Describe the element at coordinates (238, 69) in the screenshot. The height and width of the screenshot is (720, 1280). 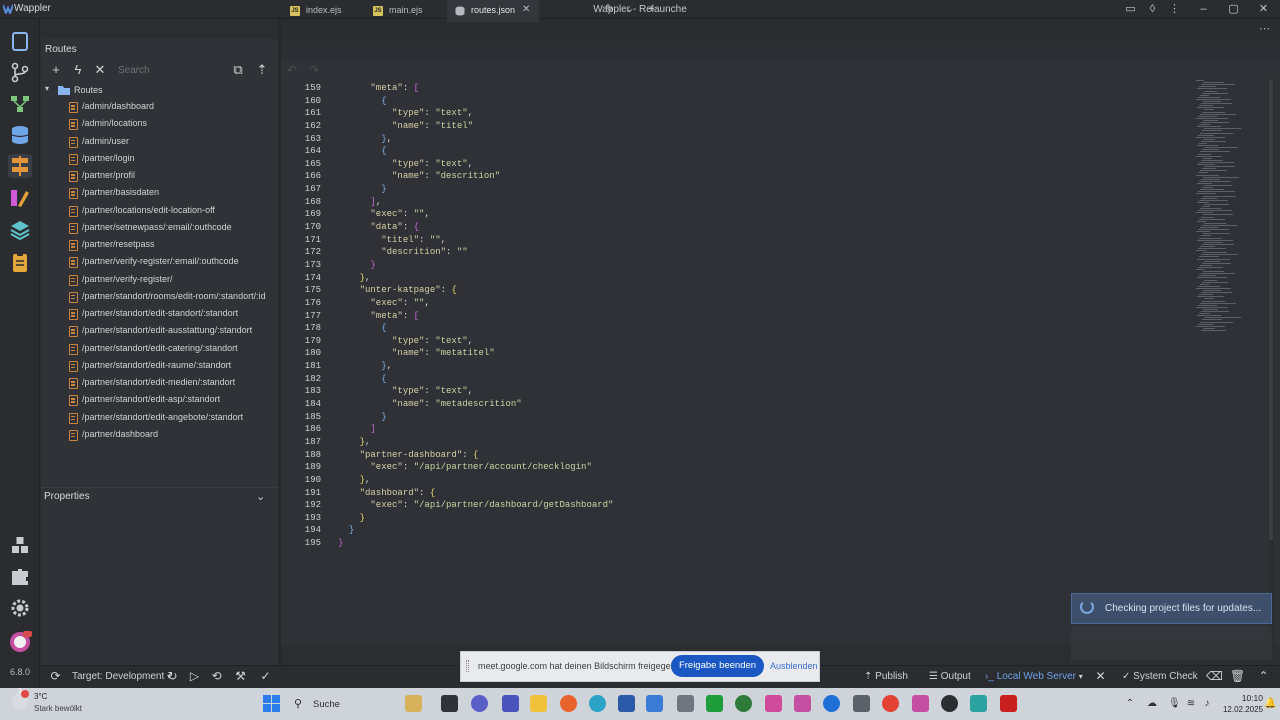
I see `crop-icon: ⧉` at that location.